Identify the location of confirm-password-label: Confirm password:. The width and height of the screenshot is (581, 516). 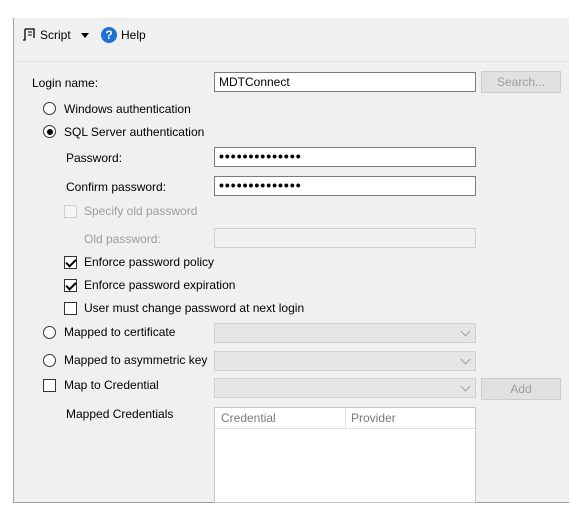
(116, 187).